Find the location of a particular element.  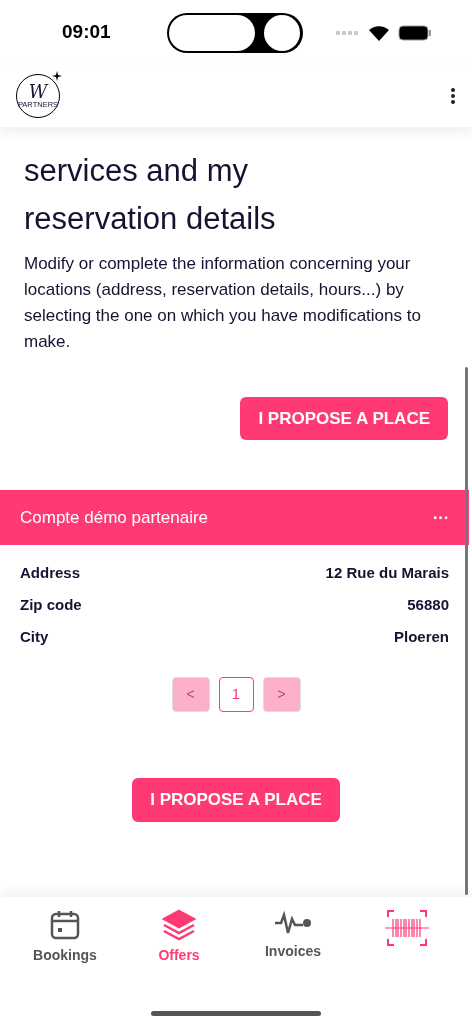

field-value: 12 Rue du Marais is located at coordinates (387, 572).